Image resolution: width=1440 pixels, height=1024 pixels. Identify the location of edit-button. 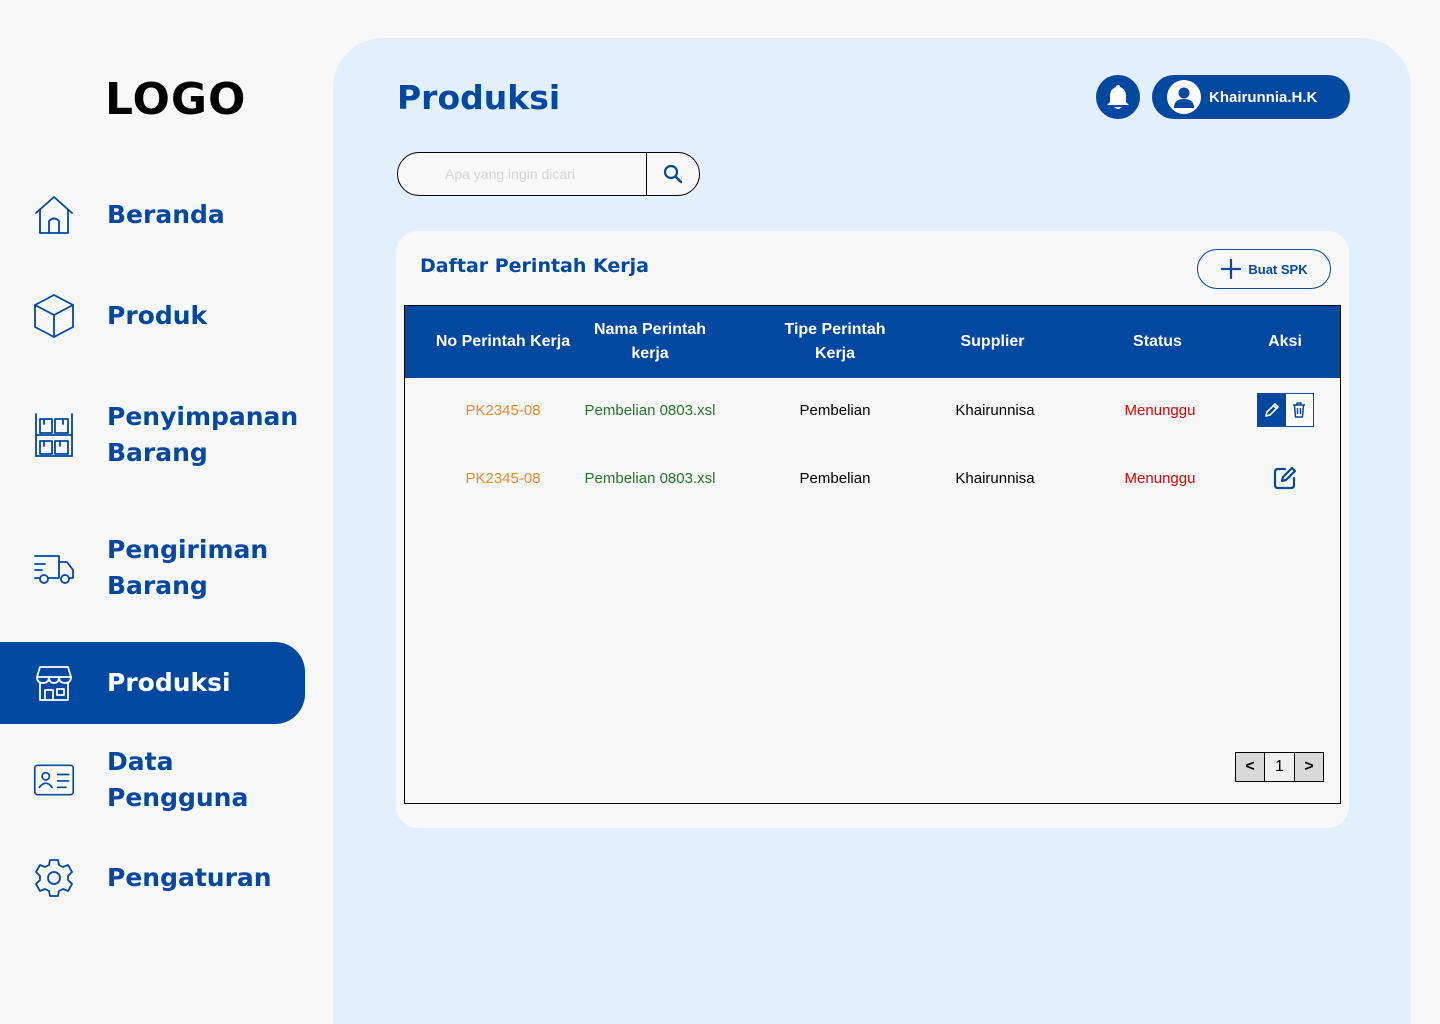
(1271, 410).